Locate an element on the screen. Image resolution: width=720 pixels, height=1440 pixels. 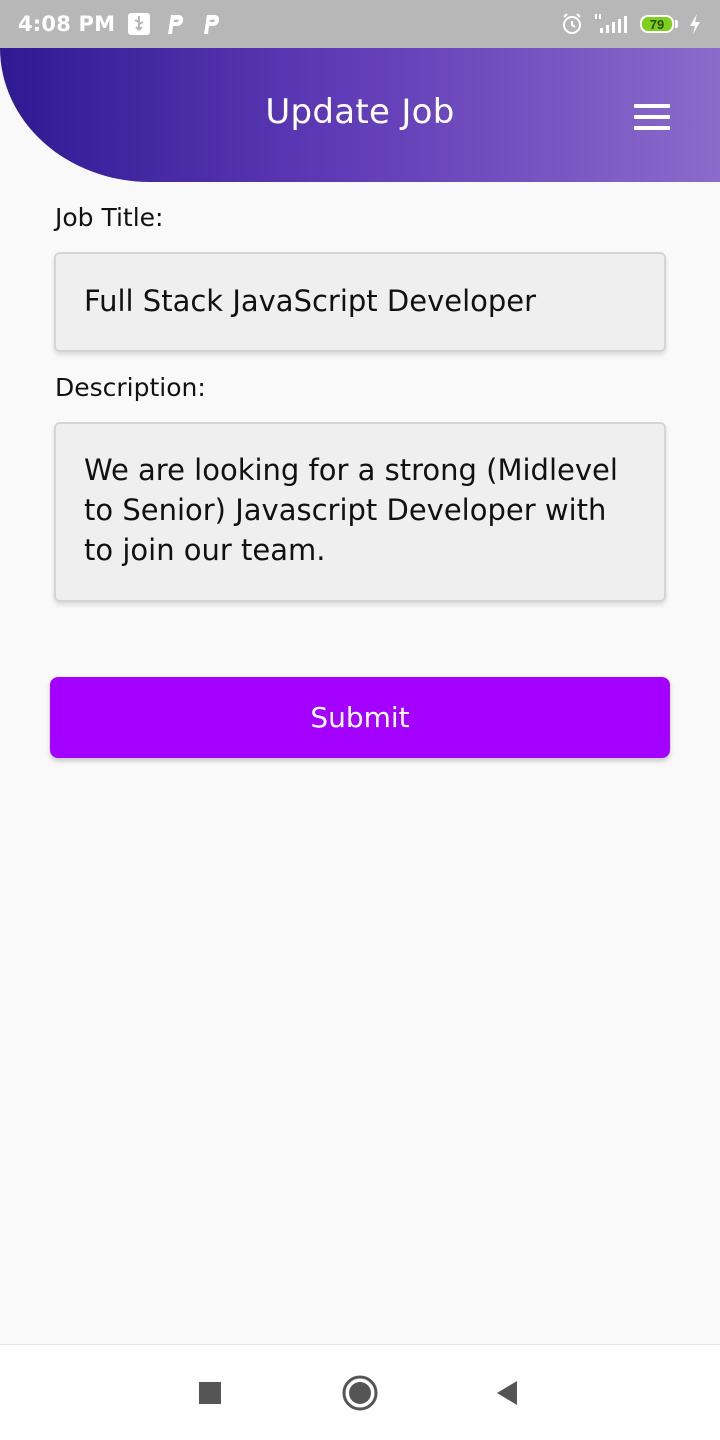
submit-button: Submit is located at coordinates (360, 717).